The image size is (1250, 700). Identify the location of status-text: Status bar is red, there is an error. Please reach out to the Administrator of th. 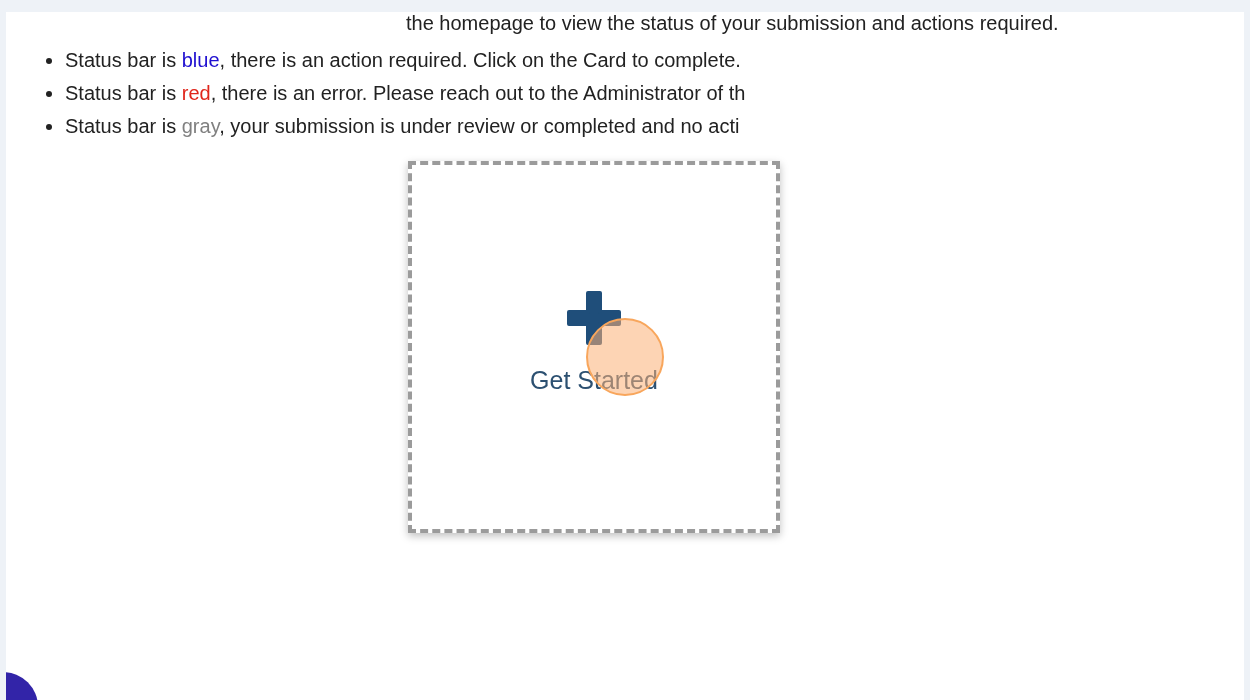
(405, 93).